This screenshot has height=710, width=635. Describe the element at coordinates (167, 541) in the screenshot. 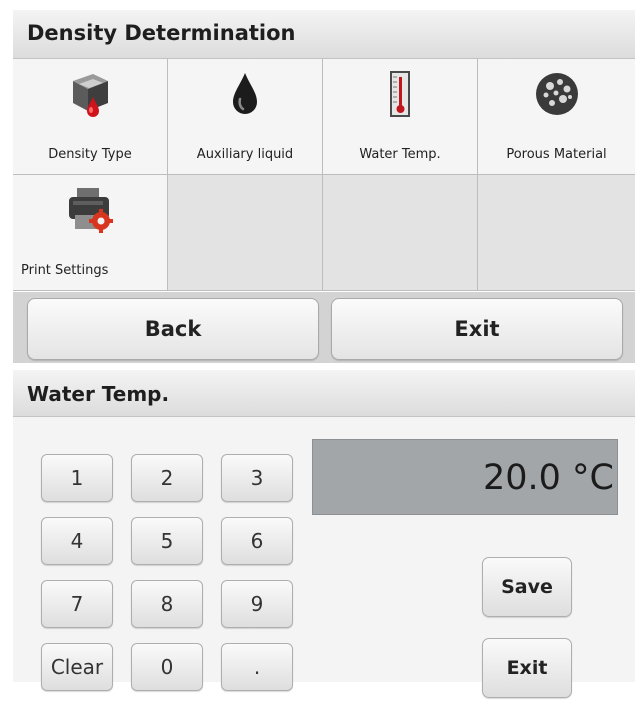

I see `key-5: 5` at that location.